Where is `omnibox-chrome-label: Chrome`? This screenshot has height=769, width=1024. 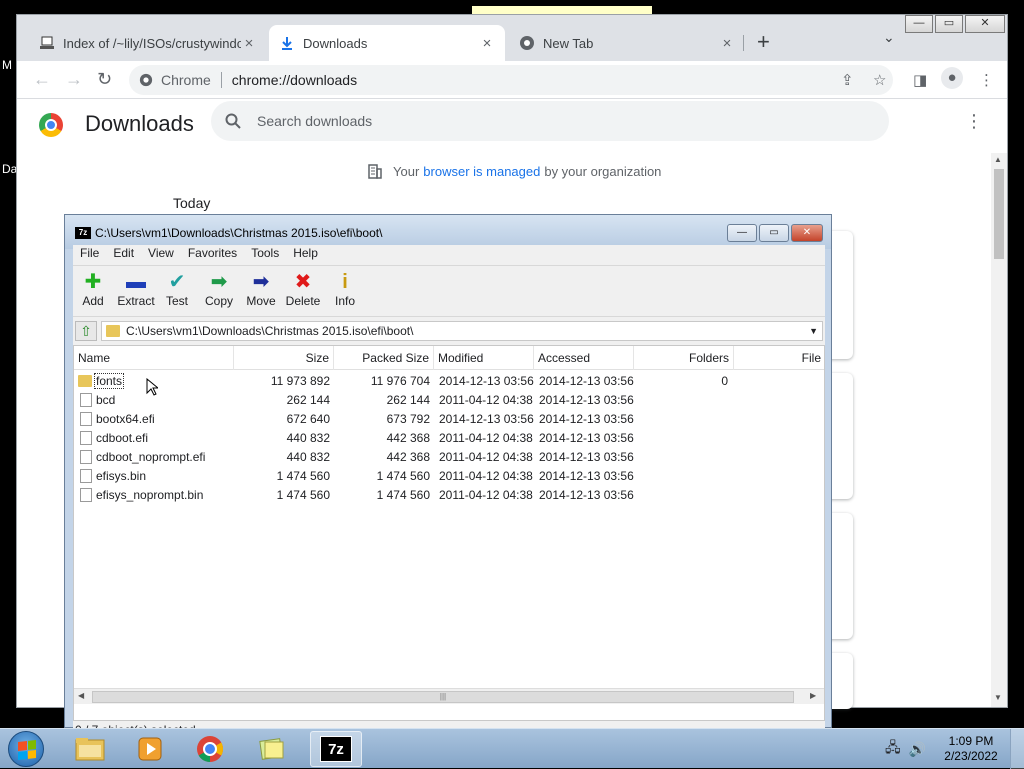
omnibox-chrome-label: Chrome is located at coordinates (186, 80).